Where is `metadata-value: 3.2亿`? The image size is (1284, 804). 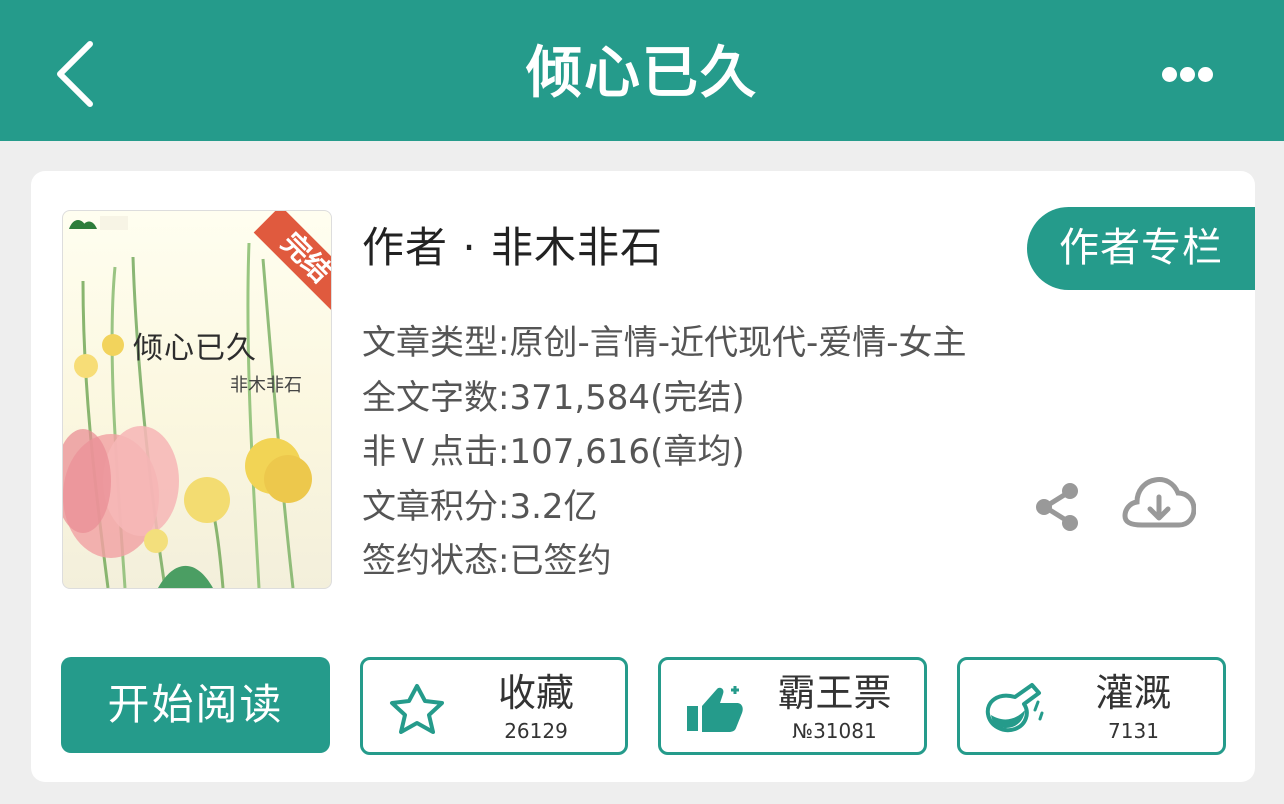
metadata-value: 3.2亿 is located at coordinates (553, 507).